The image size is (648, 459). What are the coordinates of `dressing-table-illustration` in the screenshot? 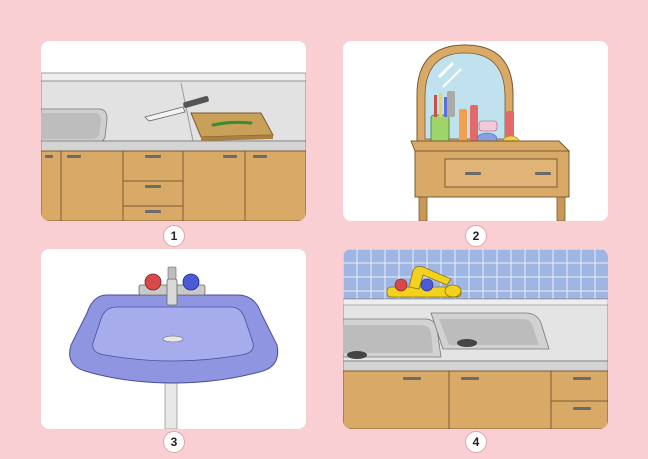 It's located at (490, 132).